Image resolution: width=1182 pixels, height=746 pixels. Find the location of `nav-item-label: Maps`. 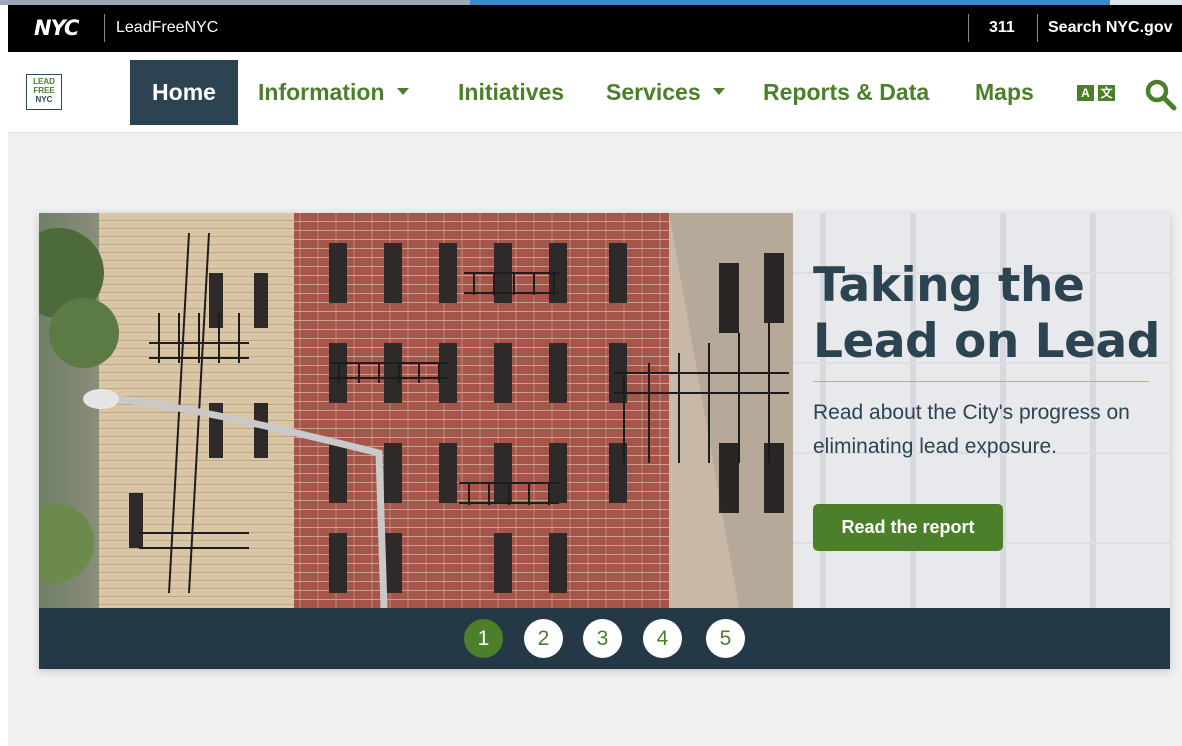

nav-item-label: Maps is located at coordinates (1004, 92).